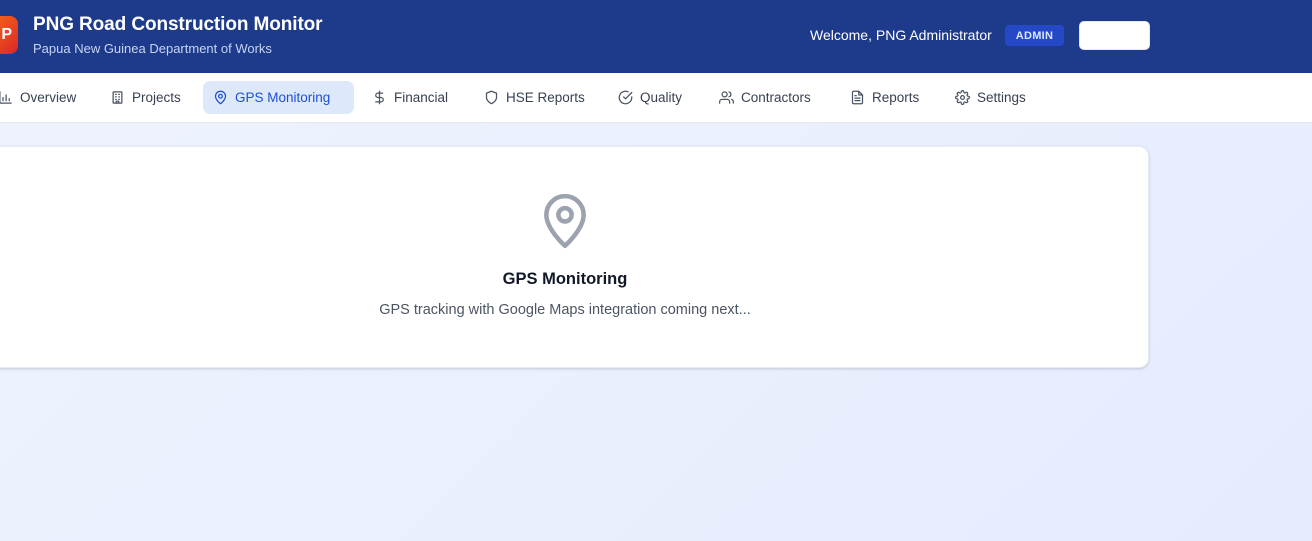 The image size is (1312, 541). I want to click on tab-financial: Financial, so click(410, 97).